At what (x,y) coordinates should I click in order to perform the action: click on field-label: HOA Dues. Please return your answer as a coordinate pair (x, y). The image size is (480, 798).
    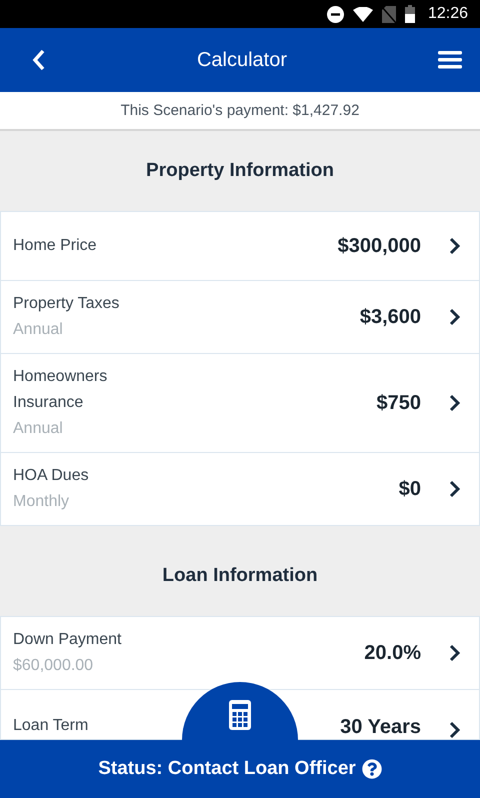
    Looking at the image, I should click on (51, 476).